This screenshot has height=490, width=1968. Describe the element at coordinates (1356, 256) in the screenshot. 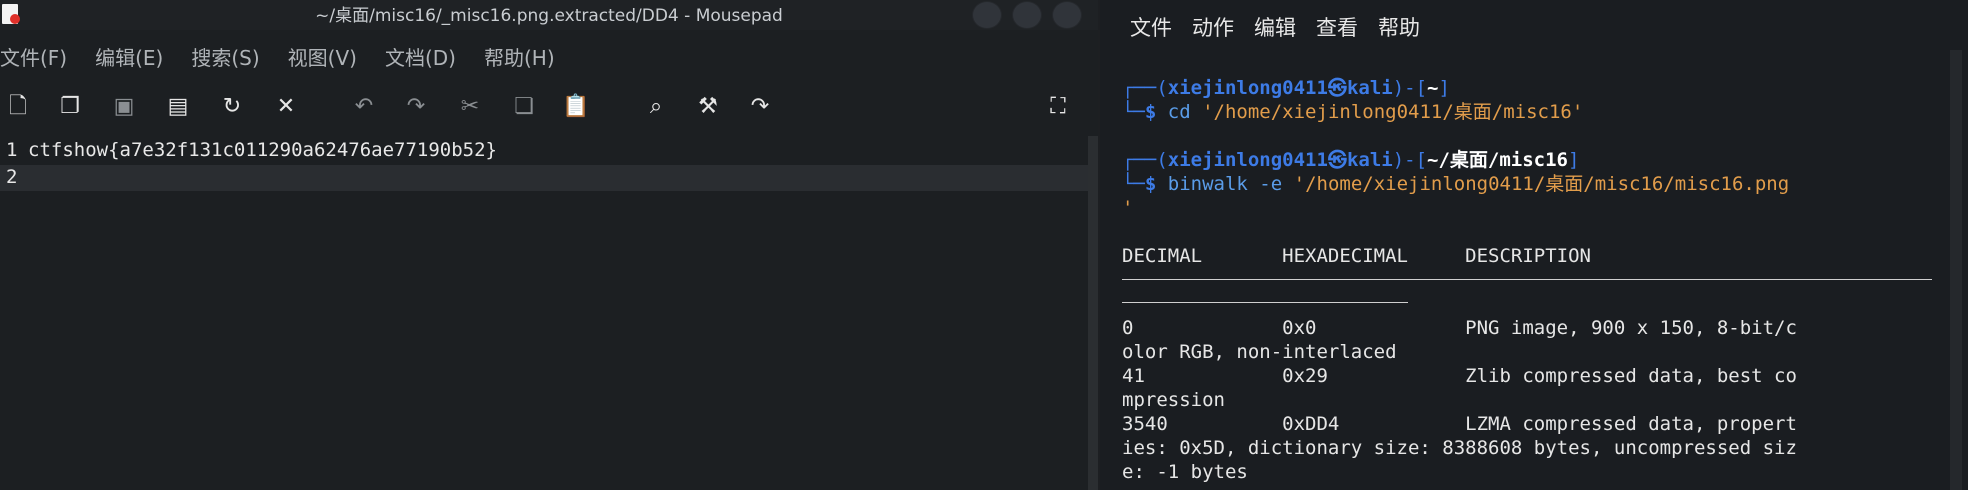

I see `output-header: DECIMAL HEXADECIMAL DESCRIPTION` at that location.